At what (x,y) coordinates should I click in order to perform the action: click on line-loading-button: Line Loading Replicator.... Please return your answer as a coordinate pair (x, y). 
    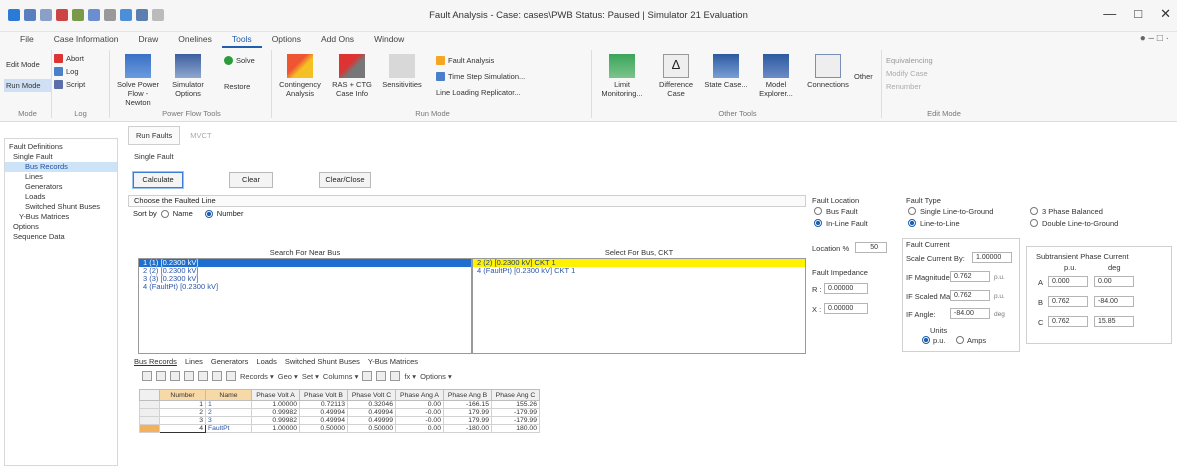
    Looking at the image, I should click on (478, 92).